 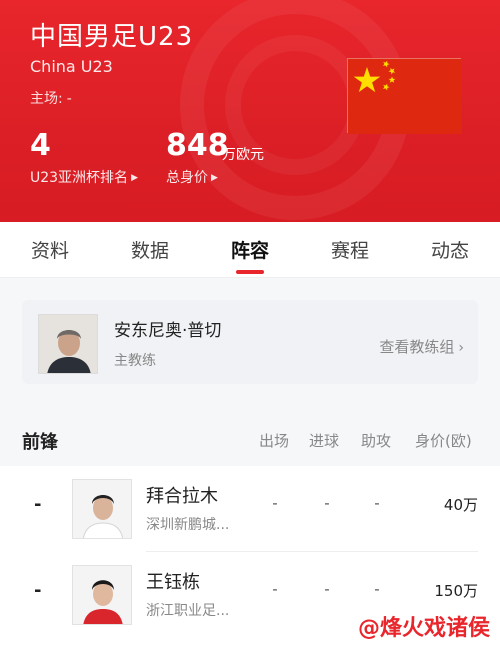 What do you see at coordinates (350, 249) in the screenshot?
I see `tab-schedule: 赛程` at bounding box center [350, 249].